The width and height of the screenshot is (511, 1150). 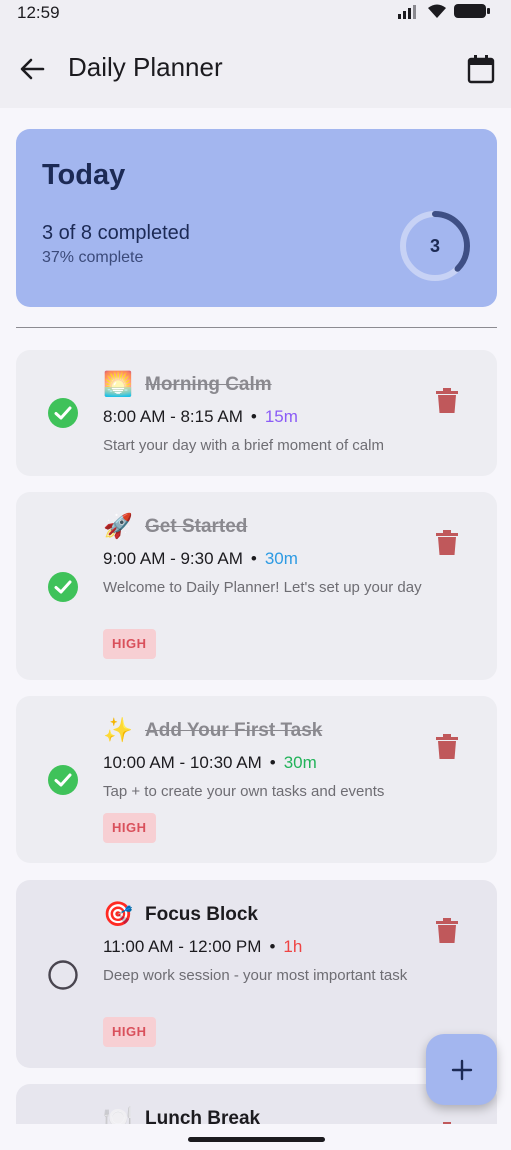 I want to click on task-time: 11:00 AM - 12:00 PM • 1h, so click(x=202, y=947).